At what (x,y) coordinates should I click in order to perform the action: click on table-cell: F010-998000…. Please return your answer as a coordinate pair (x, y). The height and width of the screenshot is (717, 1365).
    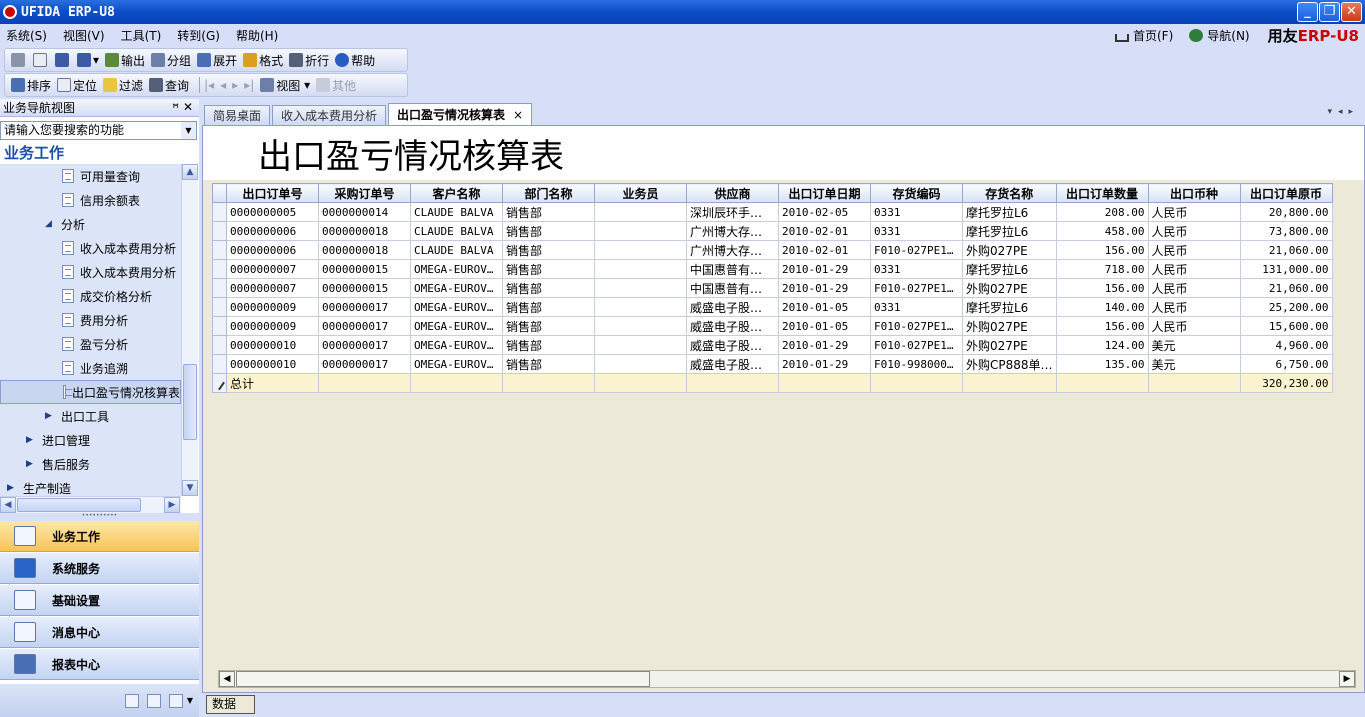
    Looking at the image, I should click on (916, 364).